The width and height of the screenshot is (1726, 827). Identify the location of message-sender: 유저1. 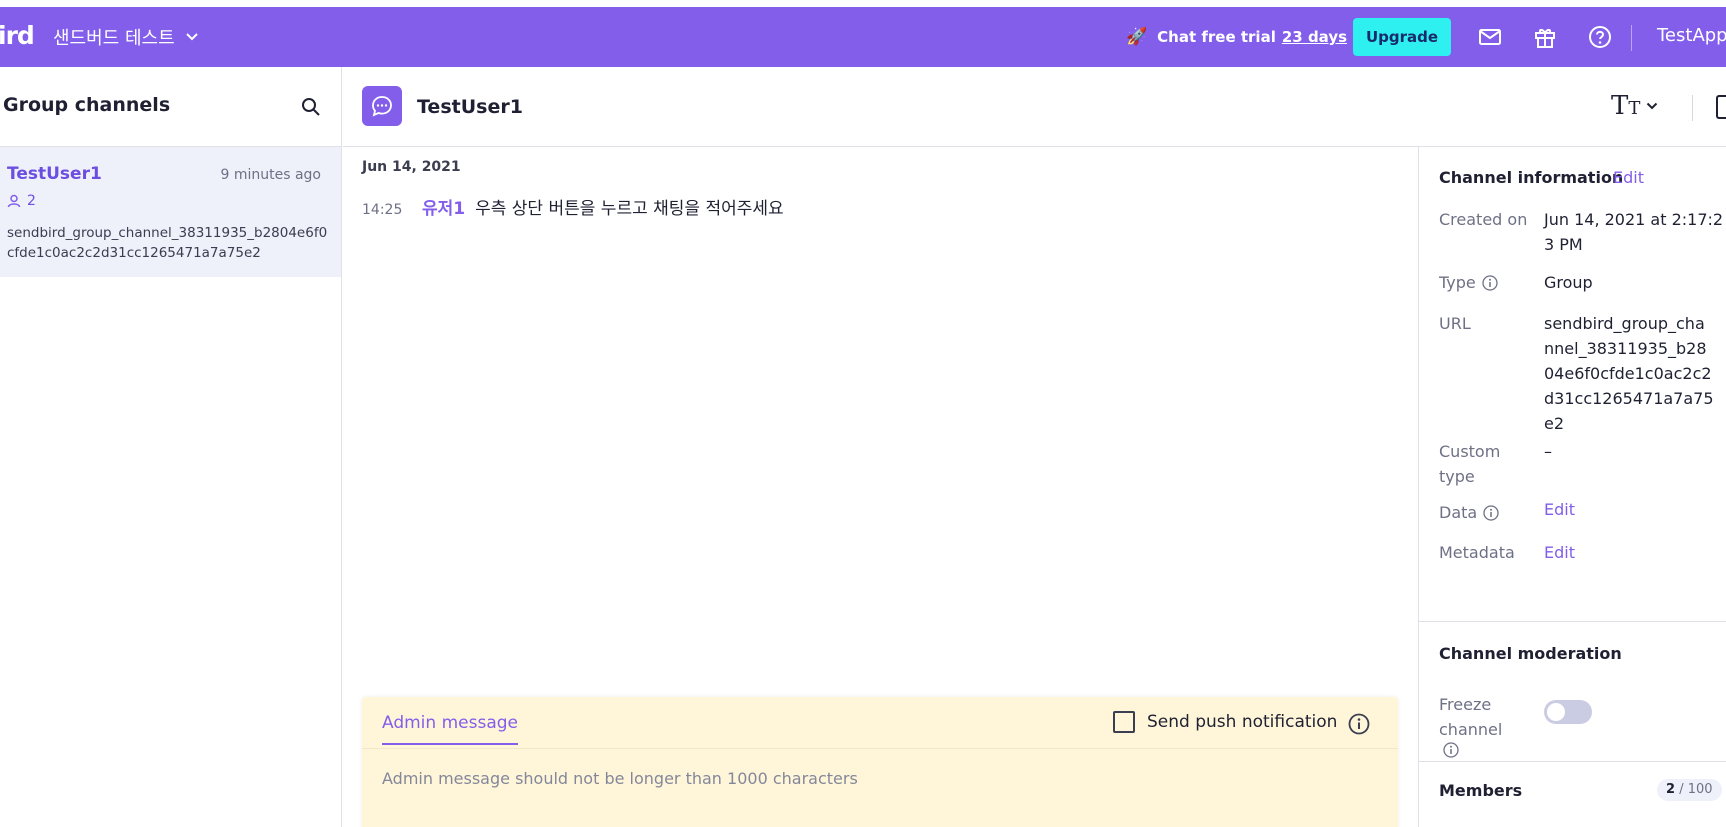
(443, 206).